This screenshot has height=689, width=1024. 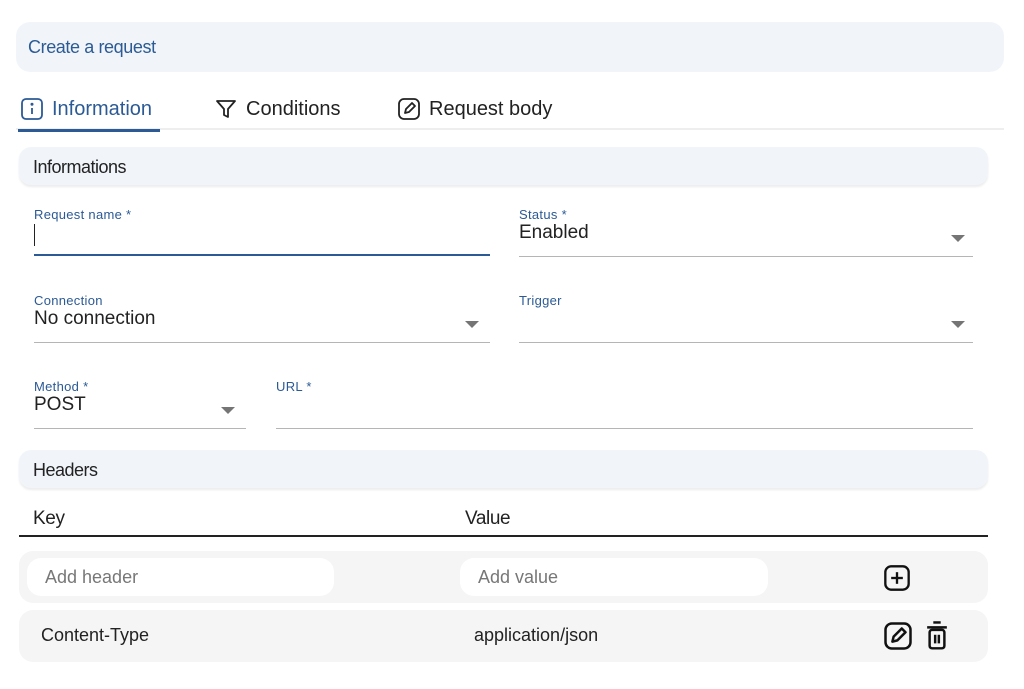 What do you see at coordinates (65, 470) in the screenshot?
I see `section-title: Headers` at bounding box center [65, 470].